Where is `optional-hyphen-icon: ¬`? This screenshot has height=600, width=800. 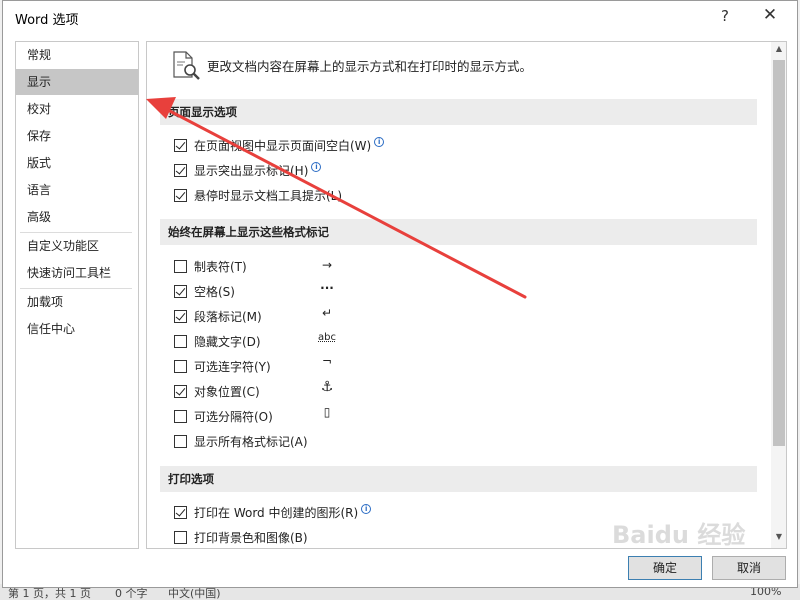 optional-hyphen-icon: ¬ is located at coordinates (327, 361).